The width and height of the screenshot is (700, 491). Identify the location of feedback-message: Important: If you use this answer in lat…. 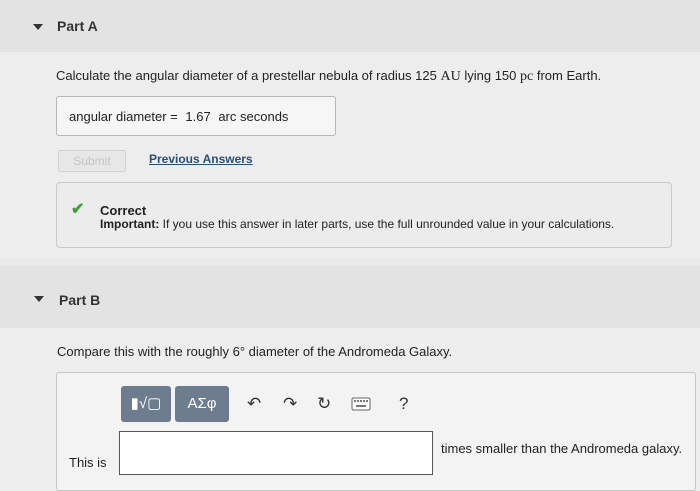
(357, 224).